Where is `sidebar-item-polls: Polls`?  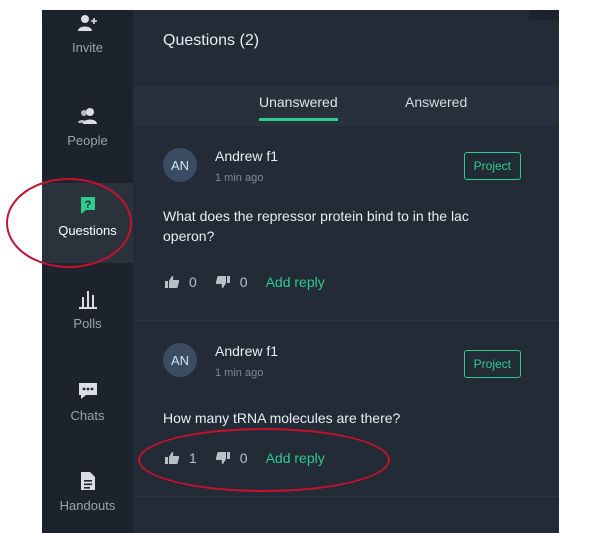
sidebar-item-polls: Polls is located at coordinates (87, 329).